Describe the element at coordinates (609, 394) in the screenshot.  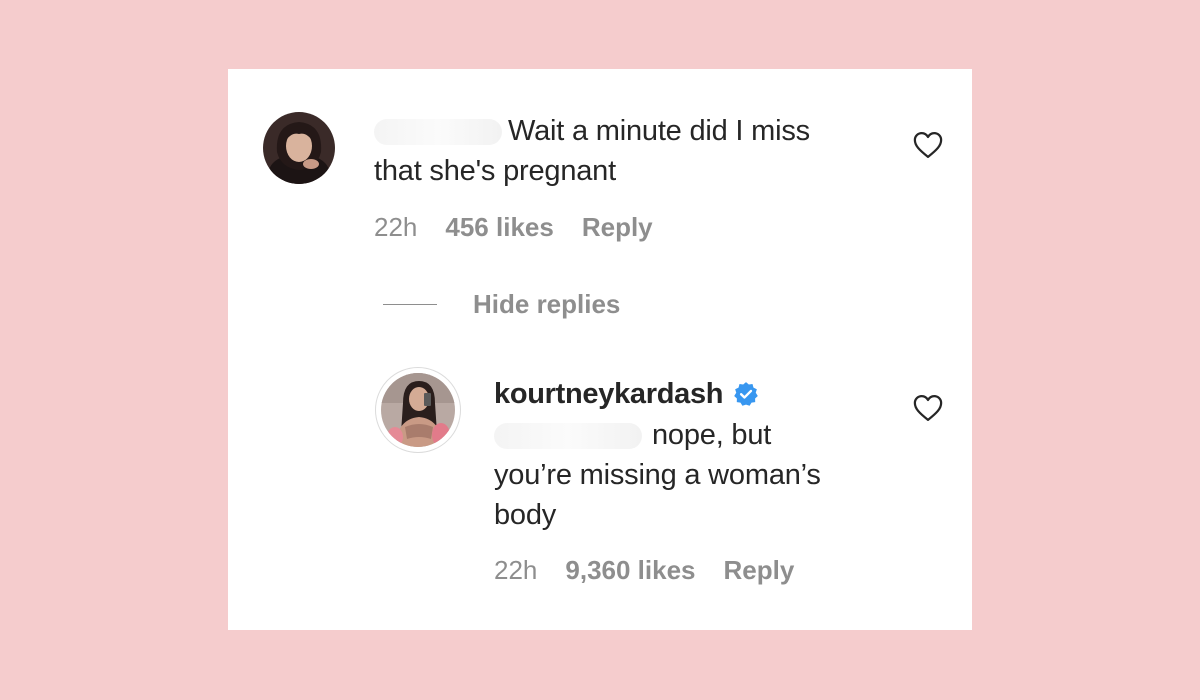
I see `reply-username: kourtneykardash` at that location.